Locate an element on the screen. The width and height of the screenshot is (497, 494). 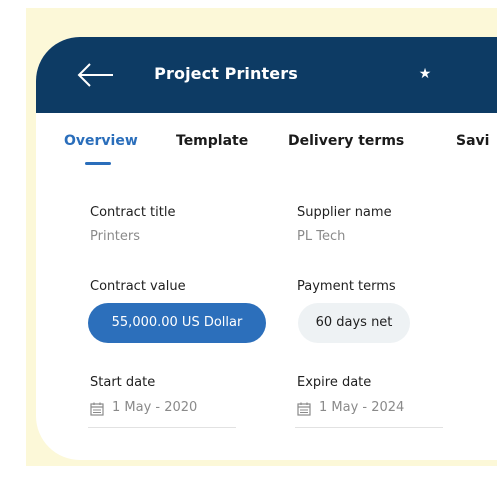
expire-date-field: 1 May - 2024 is located at coordinates (369, 410).